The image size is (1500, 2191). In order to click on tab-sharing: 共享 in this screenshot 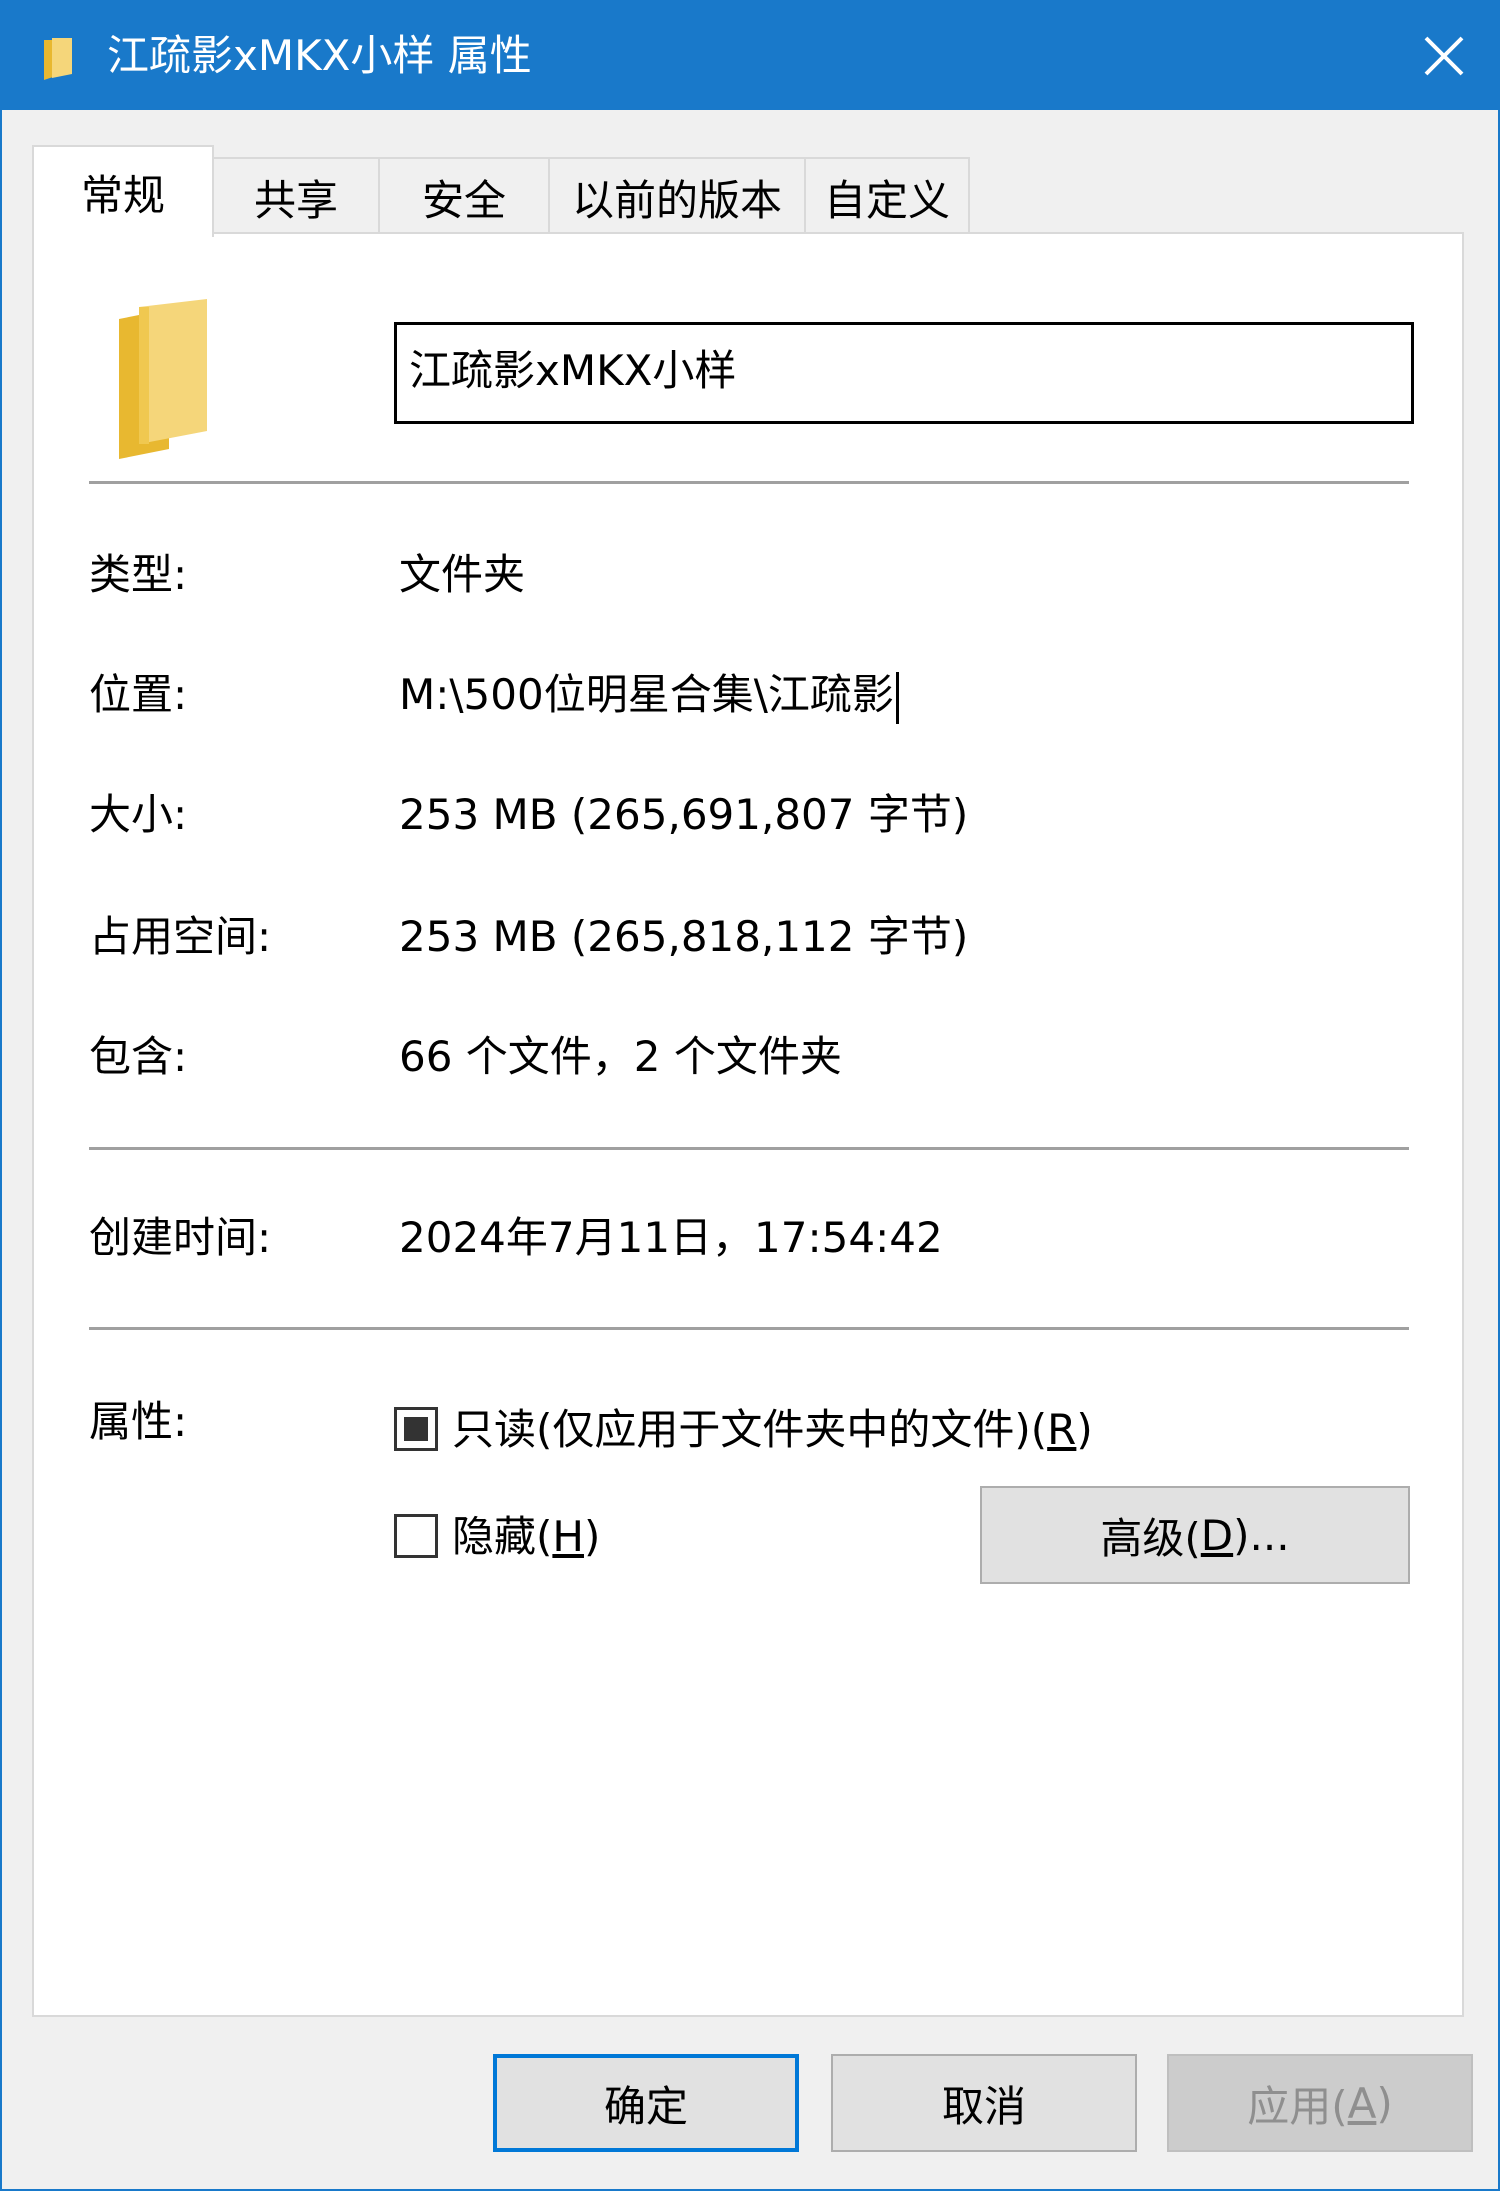, I will do `click(296, 196)`.